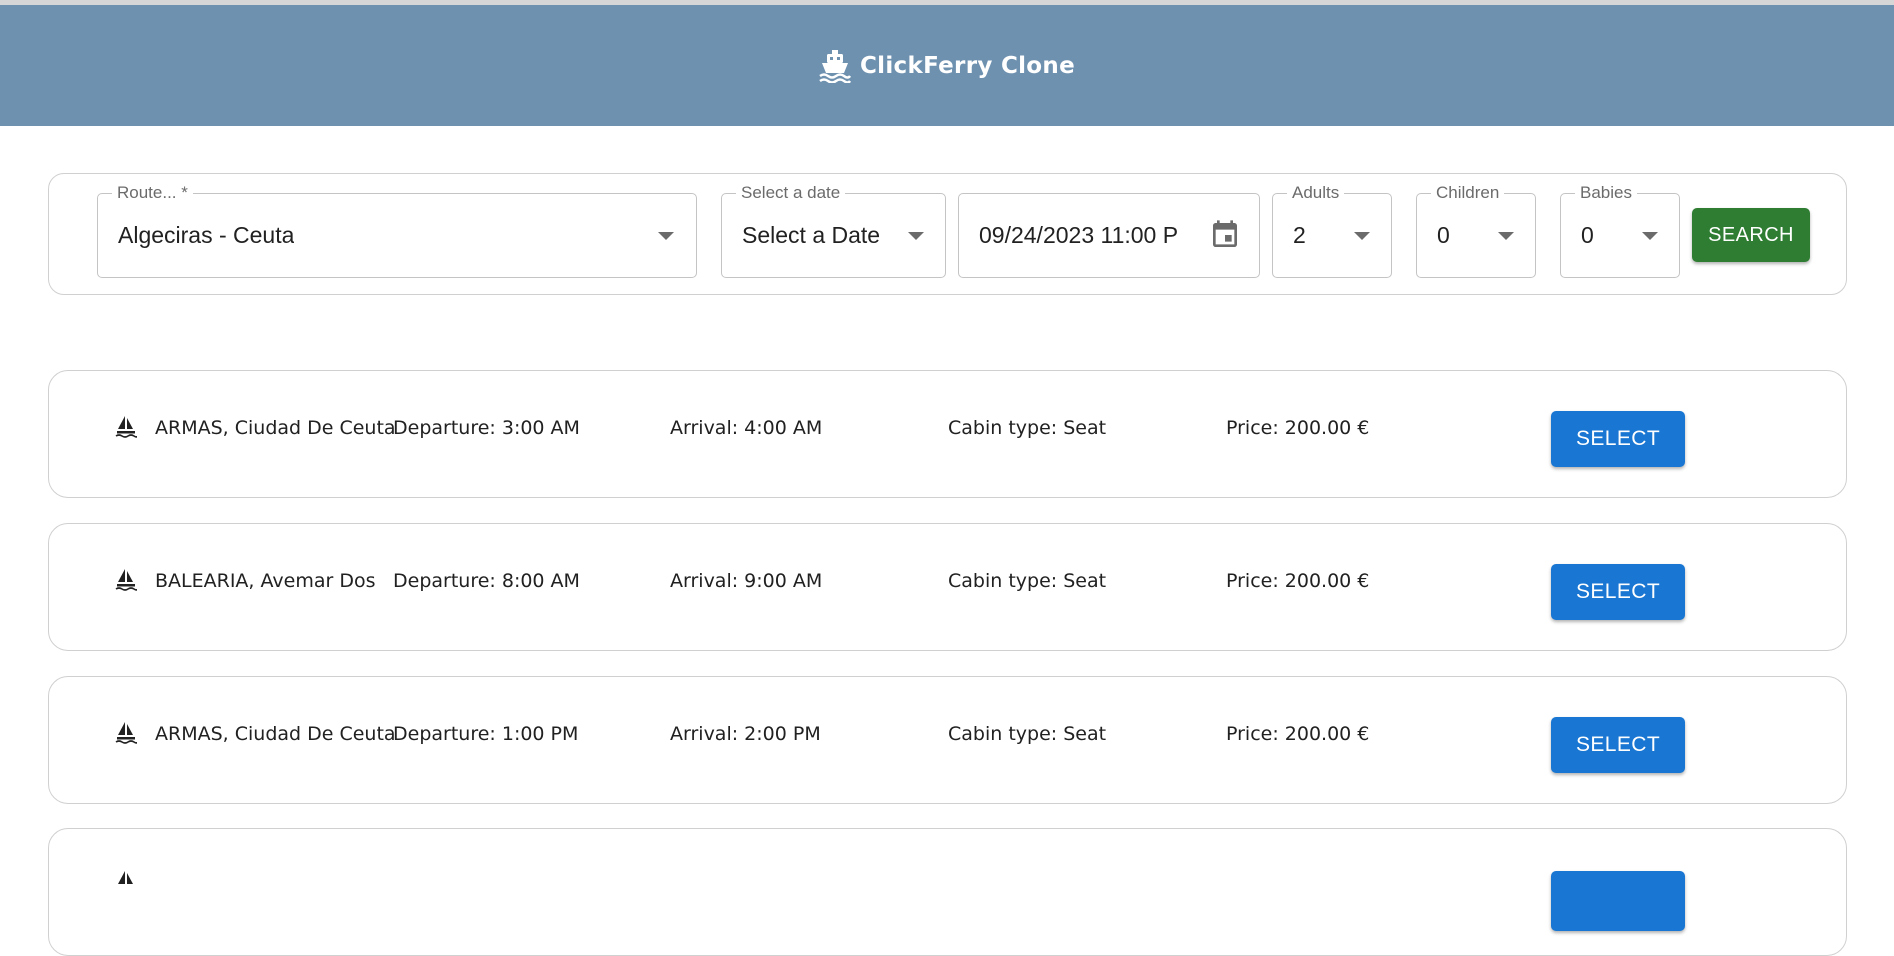  What do you see at coordinates (1225, 235) in the screenshot?
I see `calendar-icon` at bounding box center [1225, 235].